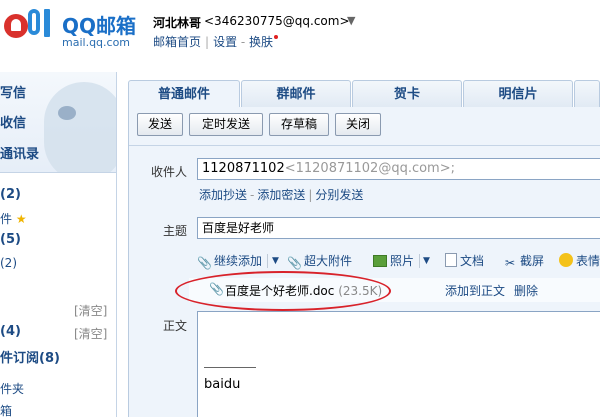 The height and width of the screenshot is (419, 600). I want to click on smiley-icon, so click(566, 260).